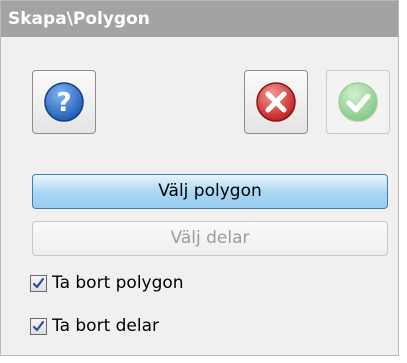 The height and width of the screenshot is (363, 407). I want to click on remove-parts-option: Ta bort delar, so click(94, 326).